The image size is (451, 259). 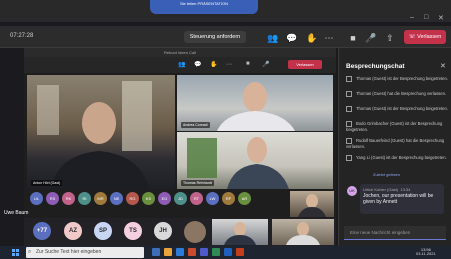 I want to click on message-header: Ulrich Kohler (Gast) 13:34, so click(x=387, y=189).